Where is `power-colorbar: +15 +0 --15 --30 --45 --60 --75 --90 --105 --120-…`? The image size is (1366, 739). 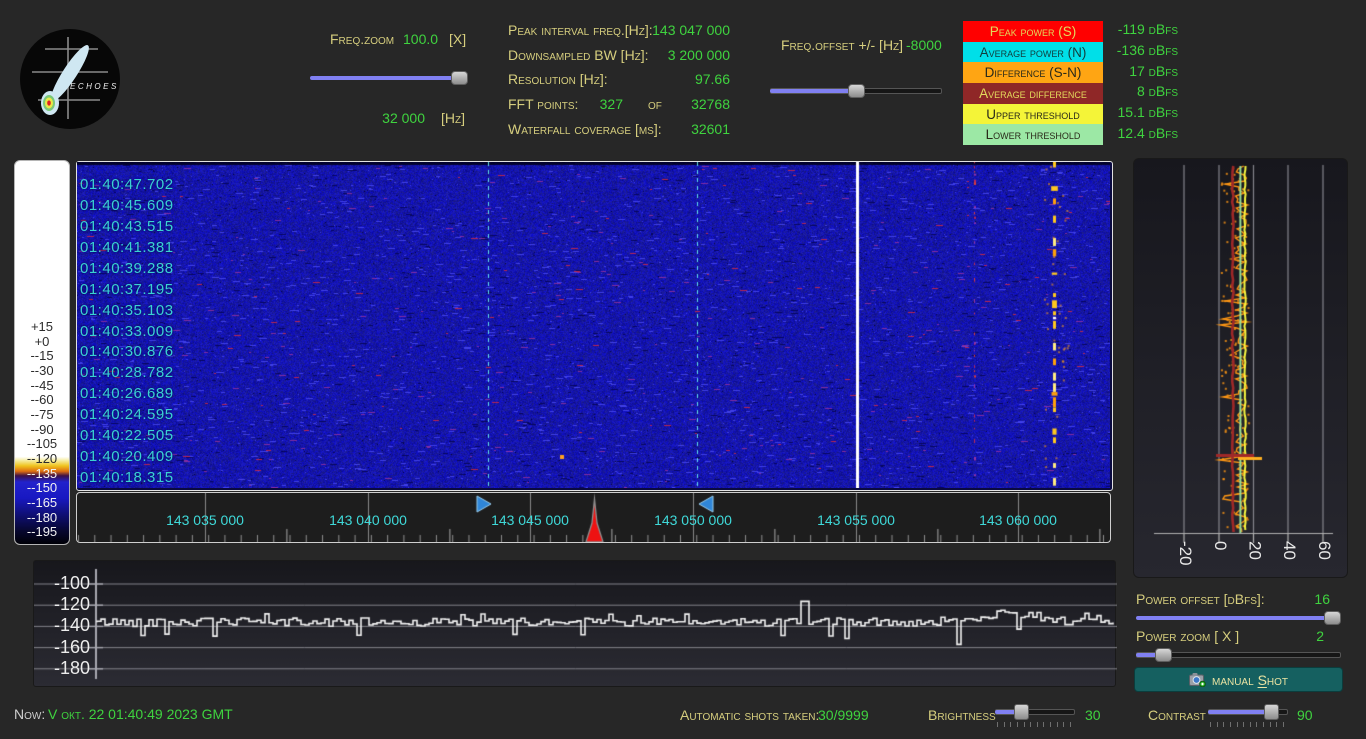
power-colorbar: +15 +0 --15 --30 --45 --60 --75 --90 --105 --120-… is located at coordinates (42, 352).